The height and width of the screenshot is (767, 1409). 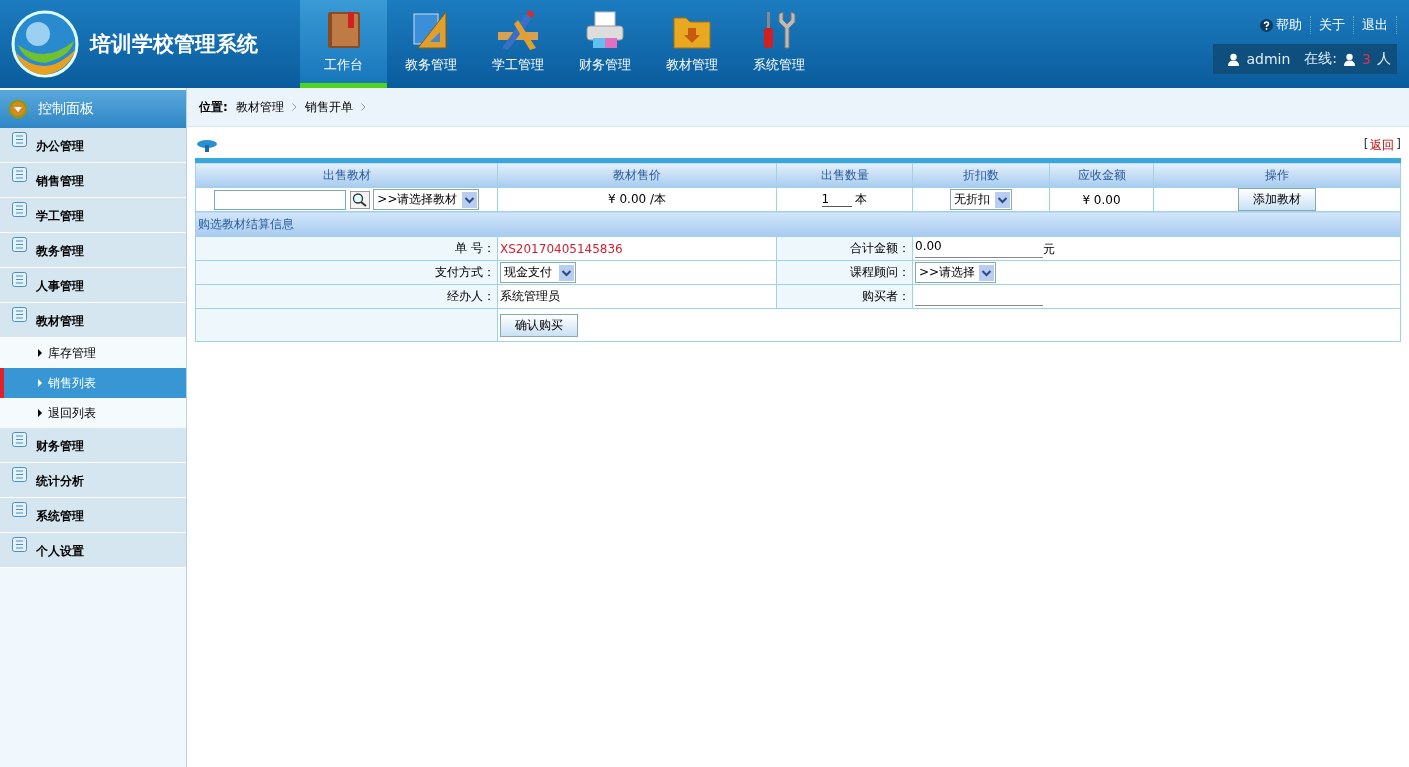 I want to click on breadcrumb-label: 位置:, so click(x=213, y=107).